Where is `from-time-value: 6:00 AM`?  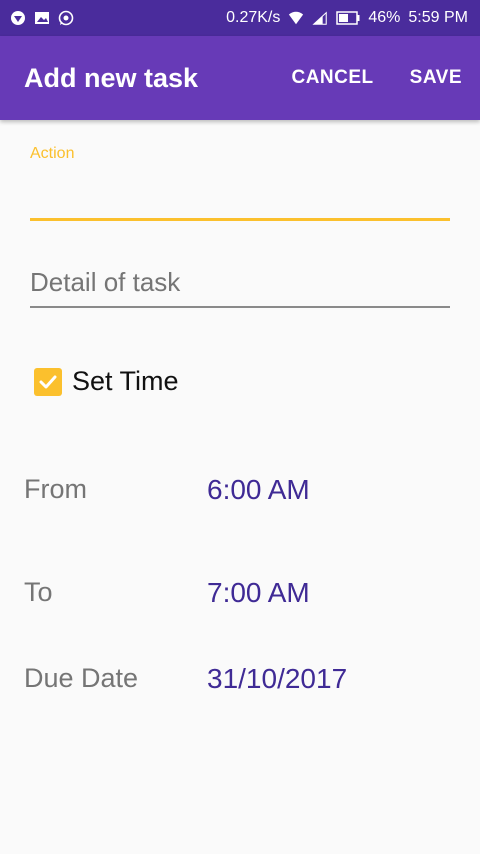 from-time-value: 6:00 AM is located at coordinates (258, 490).